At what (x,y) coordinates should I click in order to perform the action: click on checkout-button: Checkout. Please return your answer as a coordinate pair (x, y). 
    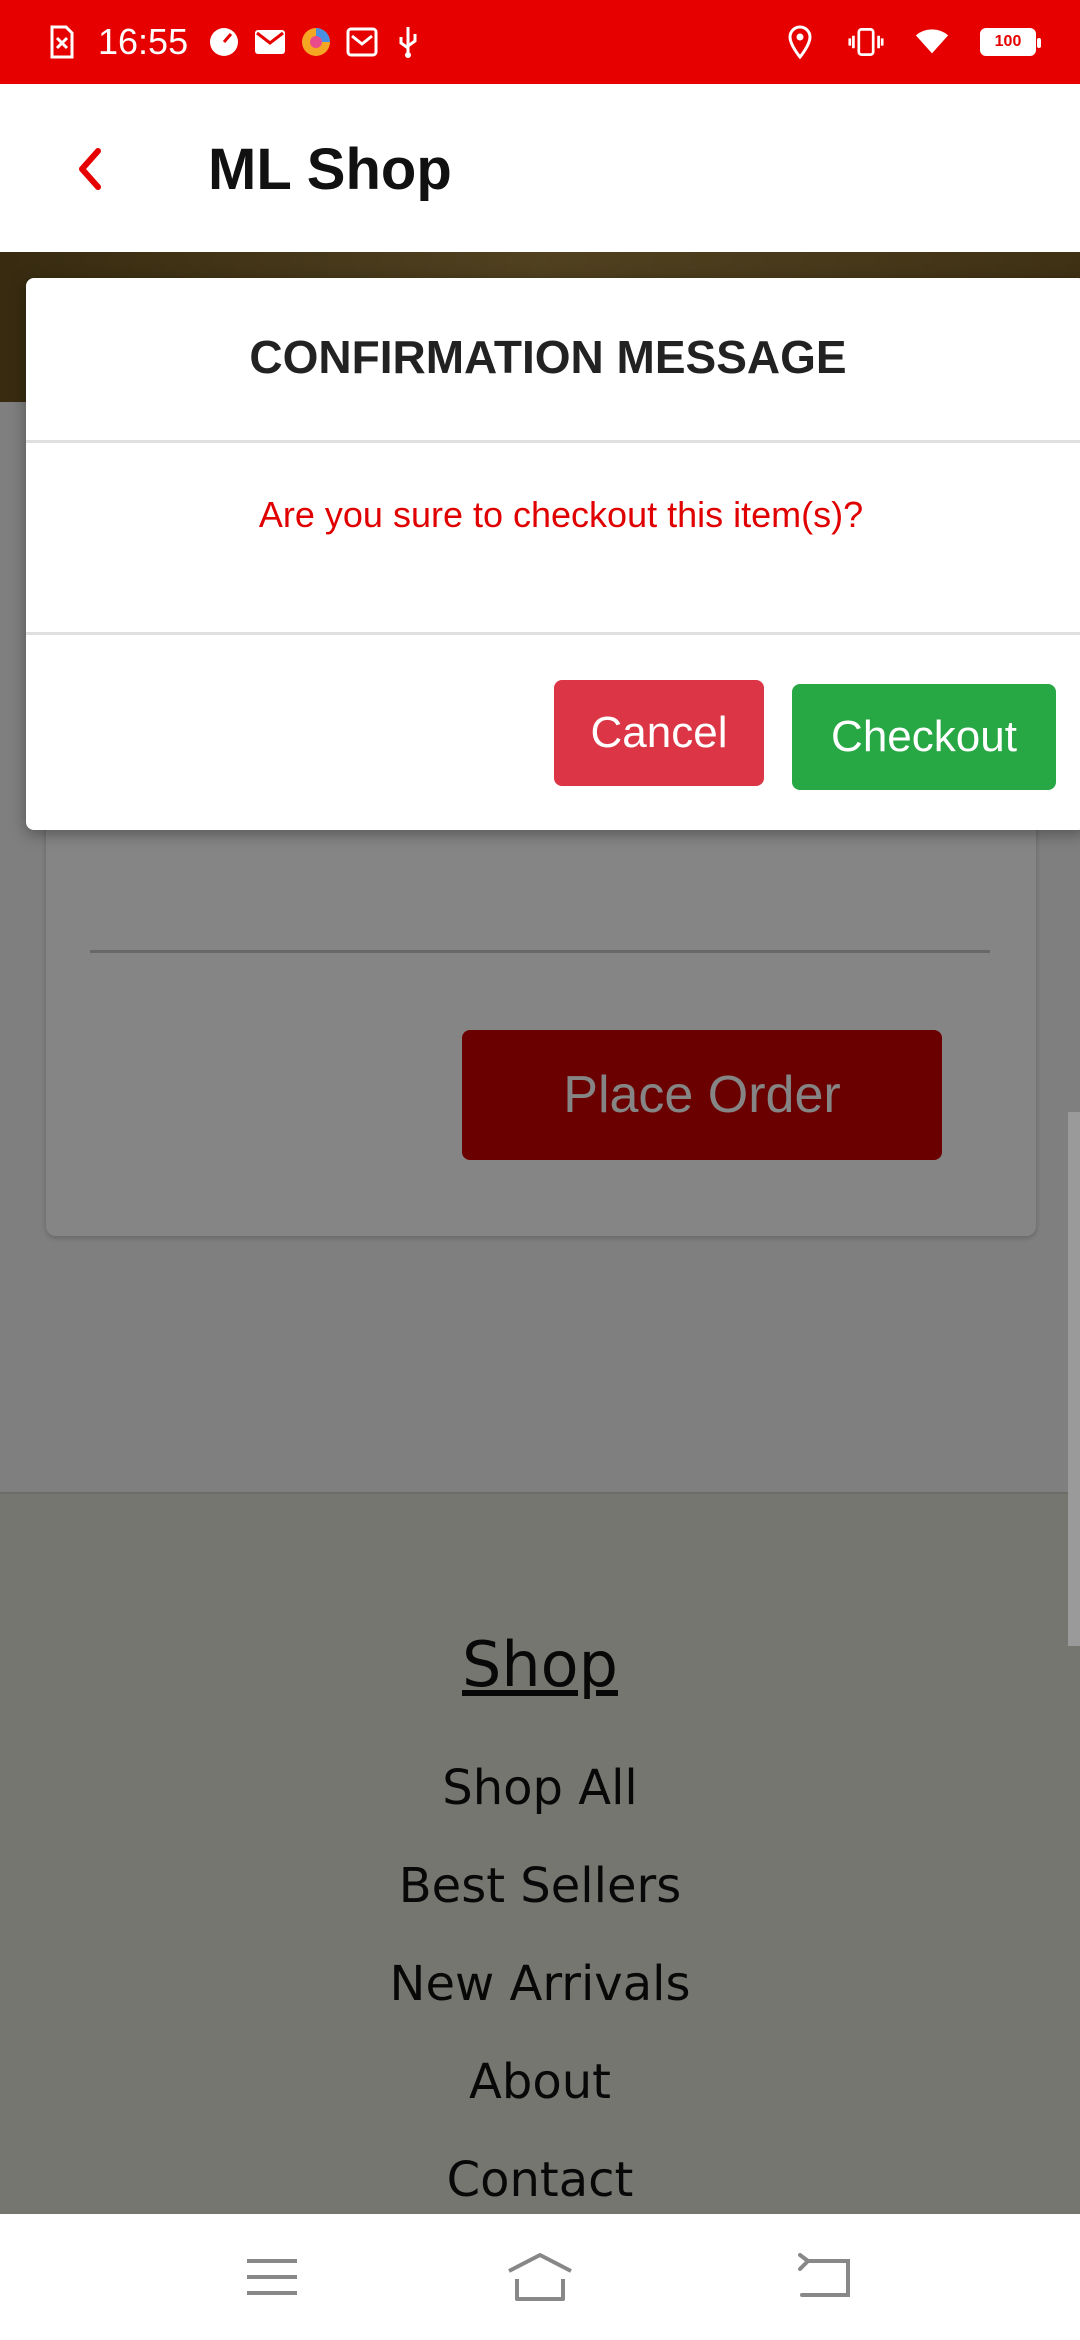
    Looking at the image, I should click on (924, 737).